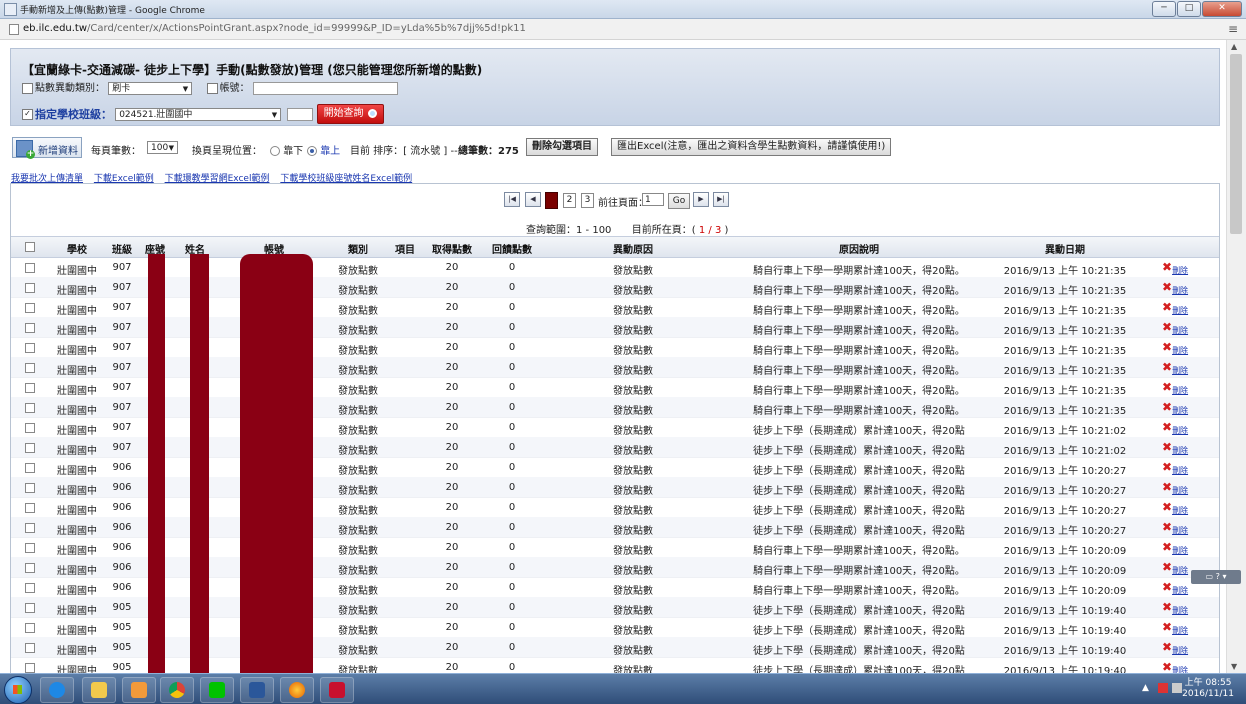  I want to click on close-button: ✕, so click(1222, 9).